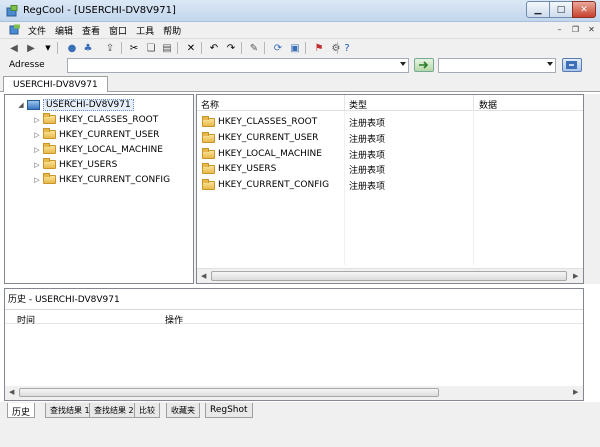  What do you see at coordinates (174, 319) in the screenshot?
I see `column-header-action: 操作` at bounding box center [174, 319].